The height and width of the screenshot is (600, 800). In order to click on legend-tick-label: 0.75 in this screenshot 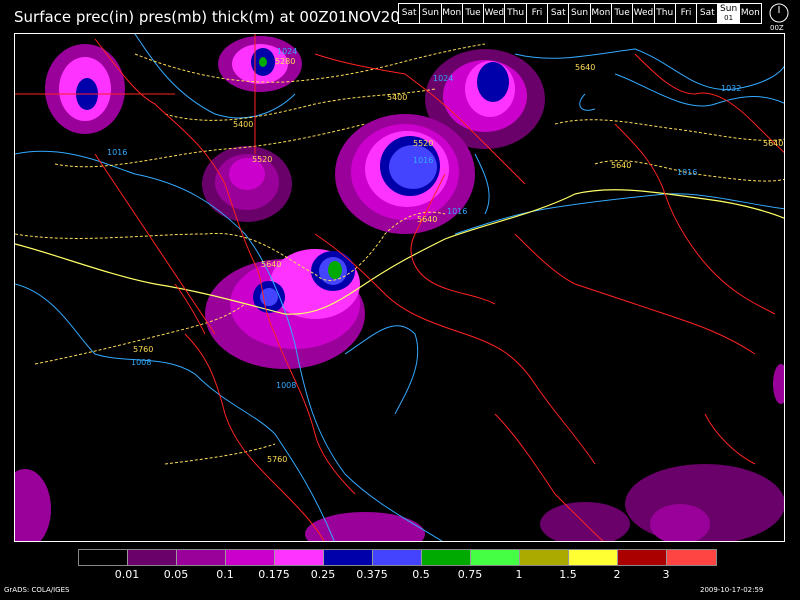, I will do `click(470, 574)`.